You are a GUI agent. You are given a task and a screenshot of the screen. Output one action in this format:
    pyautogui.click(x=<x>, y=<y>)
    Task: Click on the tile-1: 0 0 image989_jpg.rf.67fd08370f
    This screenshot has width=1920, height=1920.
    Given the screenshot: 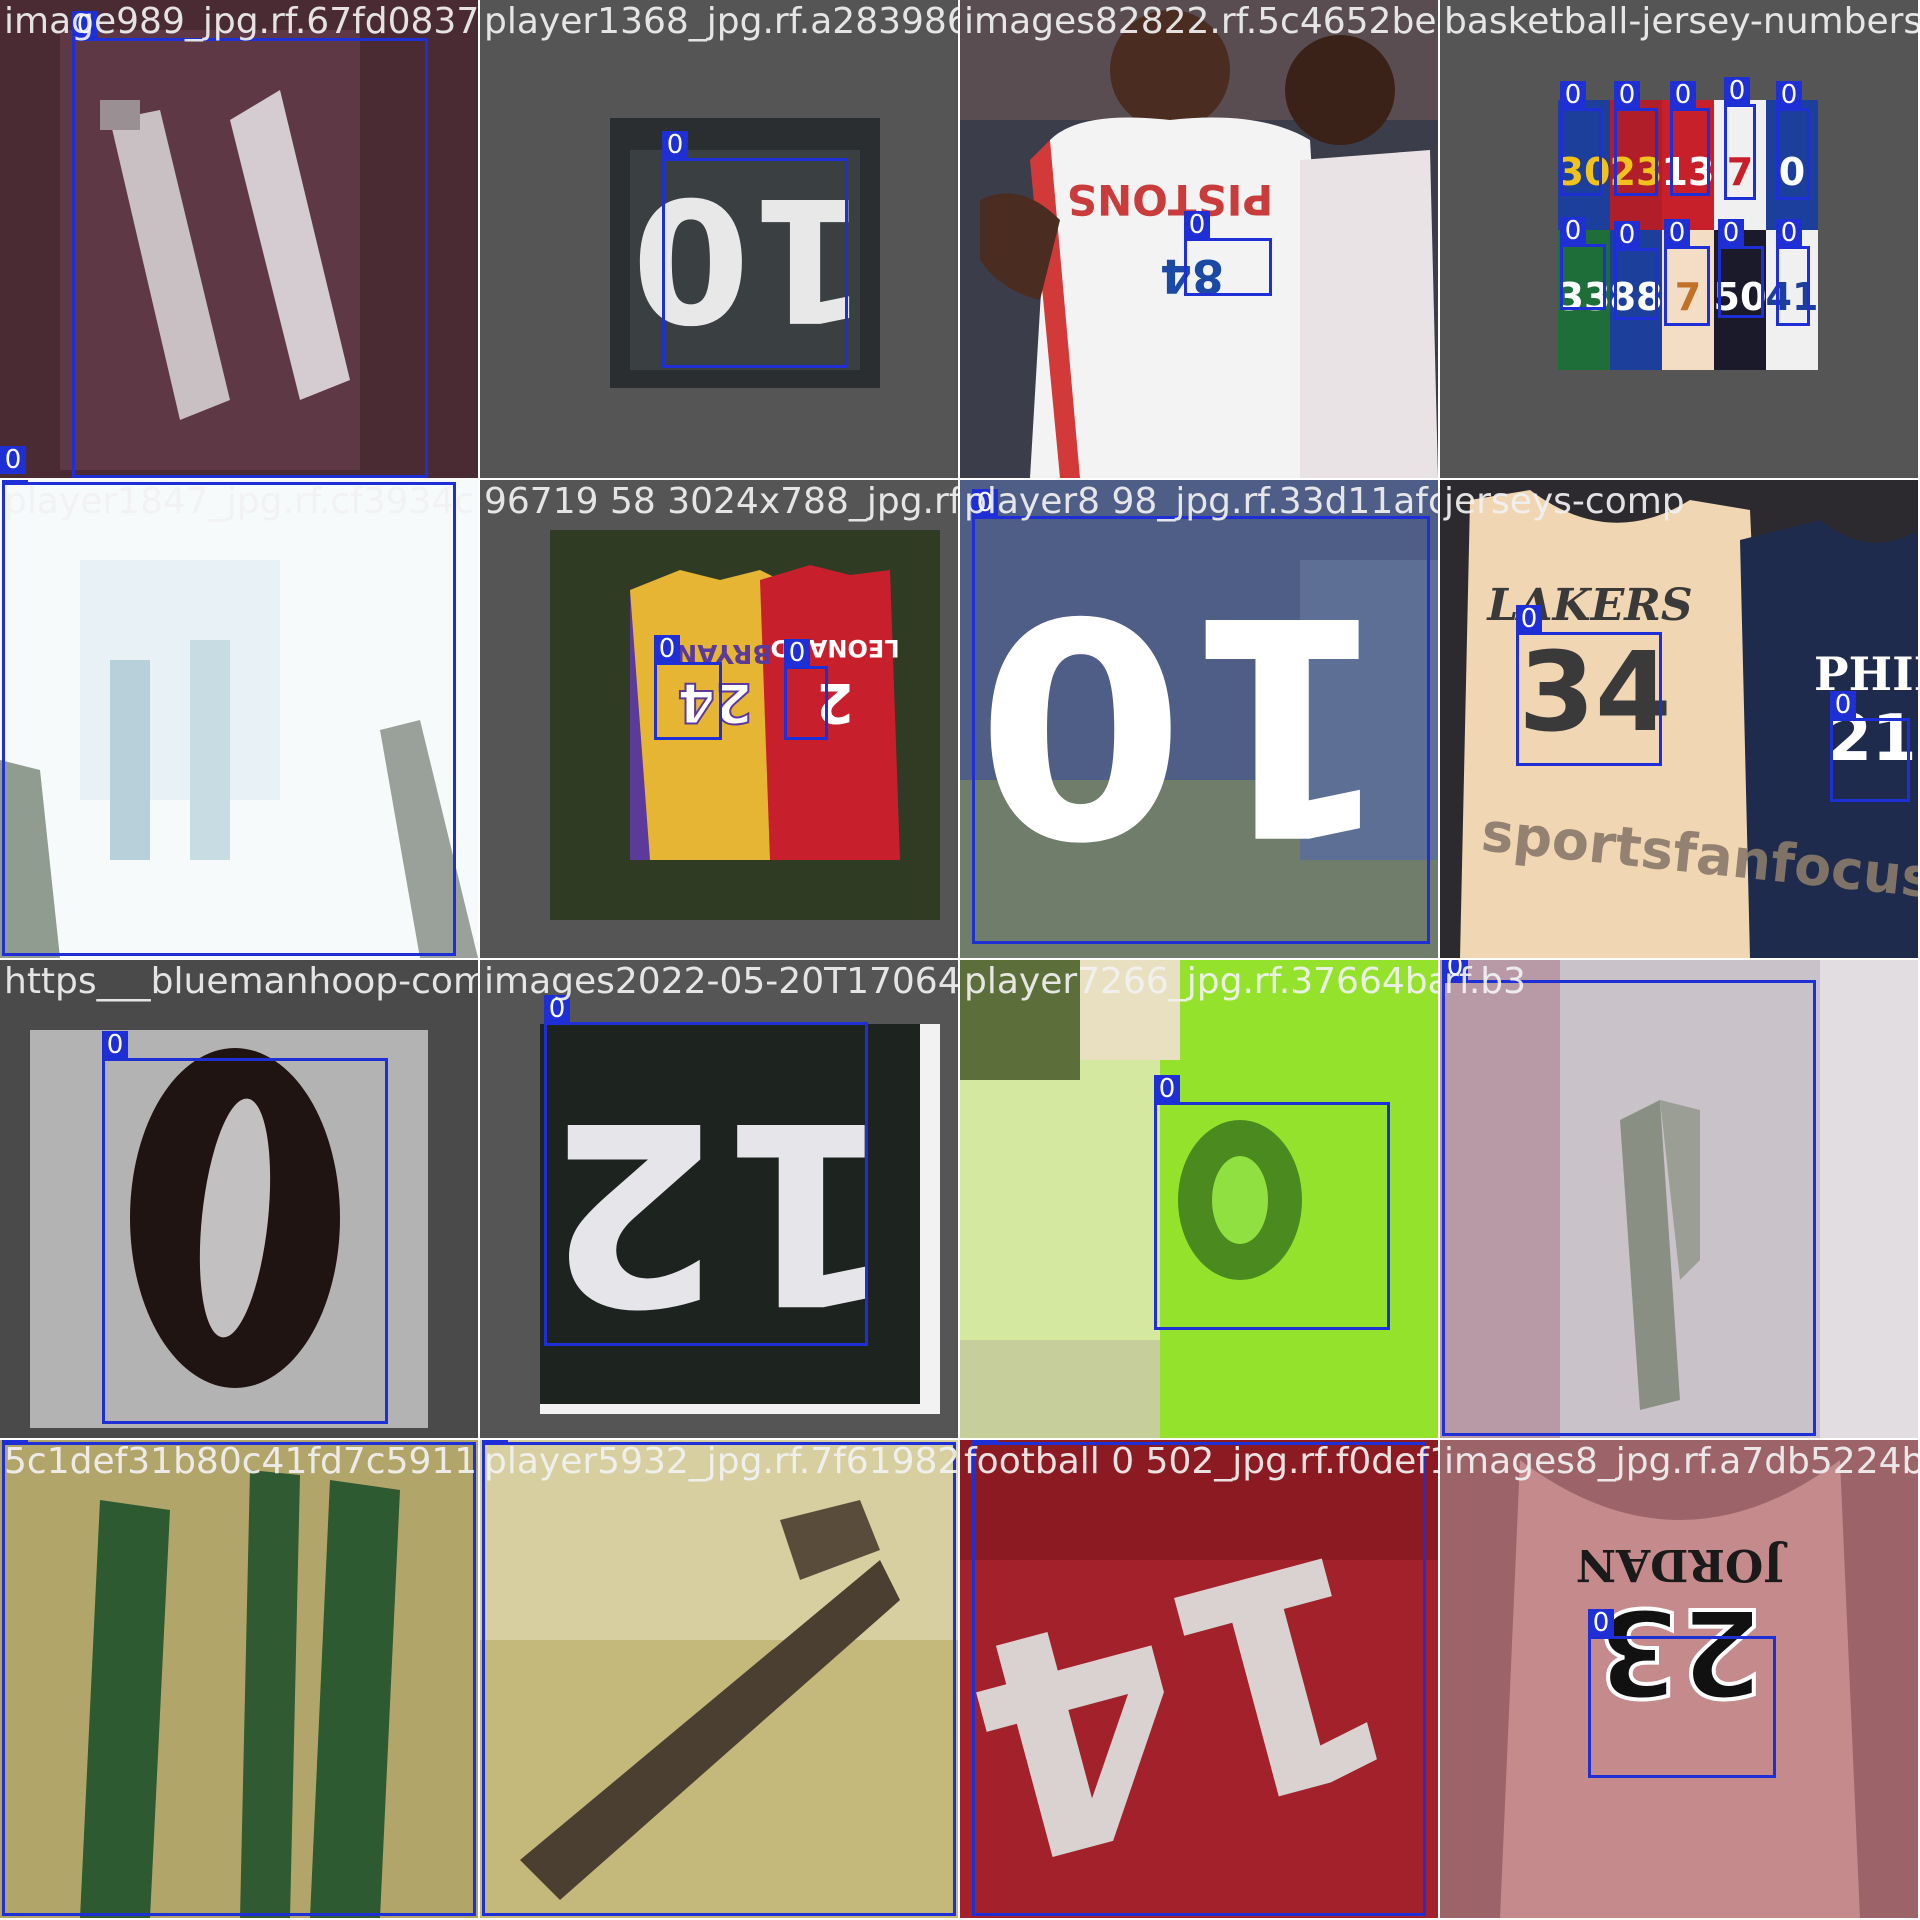 What is the action you would take?
    pyautogui.click(x=239, y=239)
    